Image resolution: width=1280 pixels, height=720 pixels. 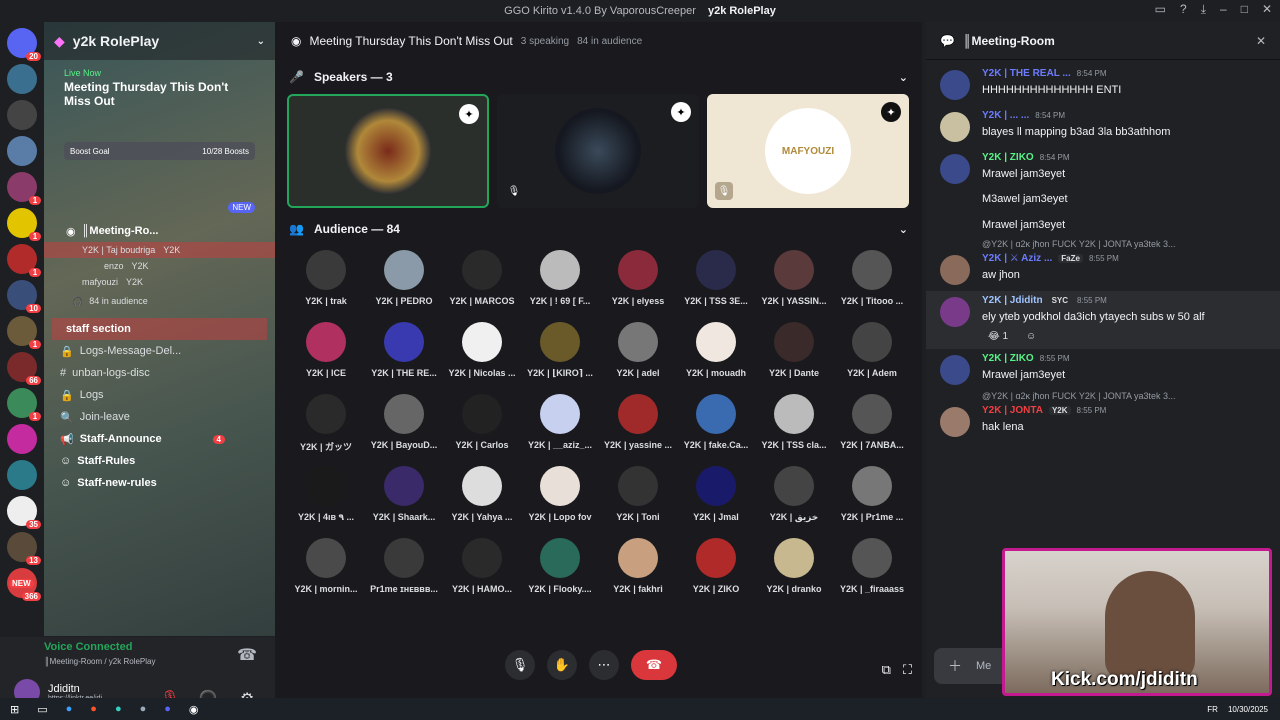 What do you see at coordinates (794, 571) in the screenshot?
I see `audience-member: Y2K | dranko` at bounding box center [794, 571].